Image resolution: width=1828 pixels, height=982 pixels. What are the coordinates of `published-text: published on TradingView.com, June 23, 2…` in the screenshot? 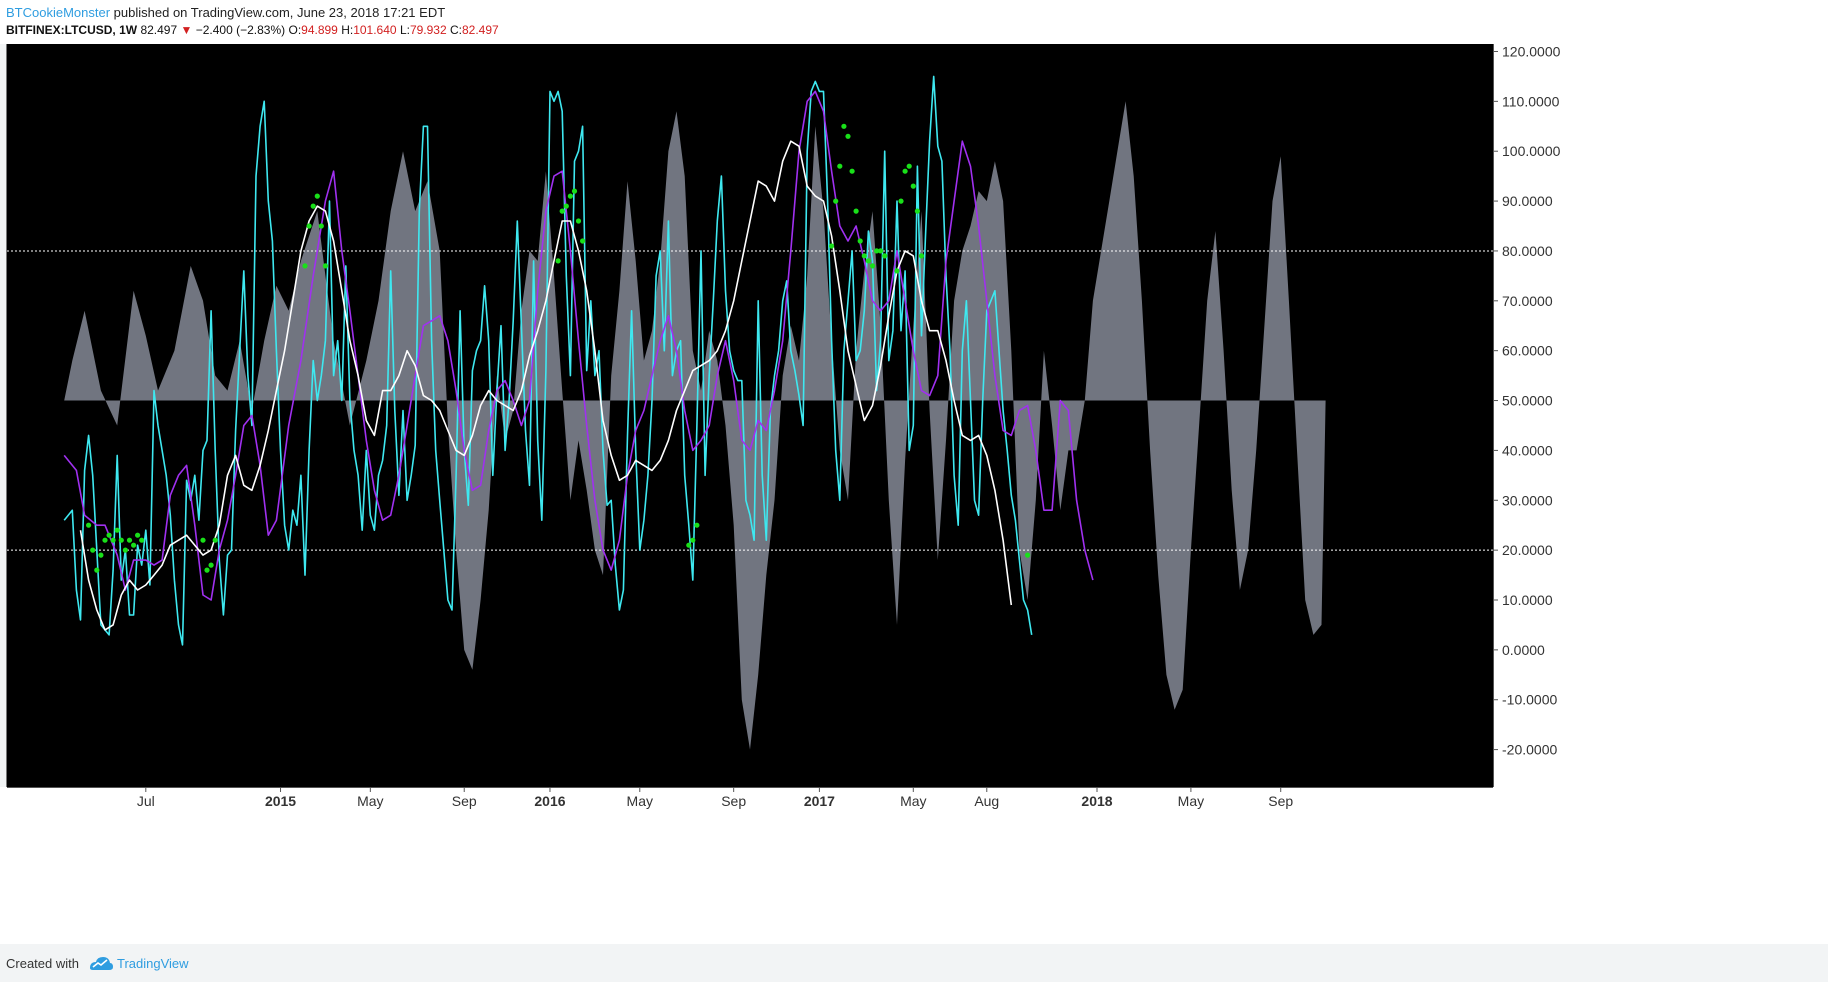 It's located at (279, 12).